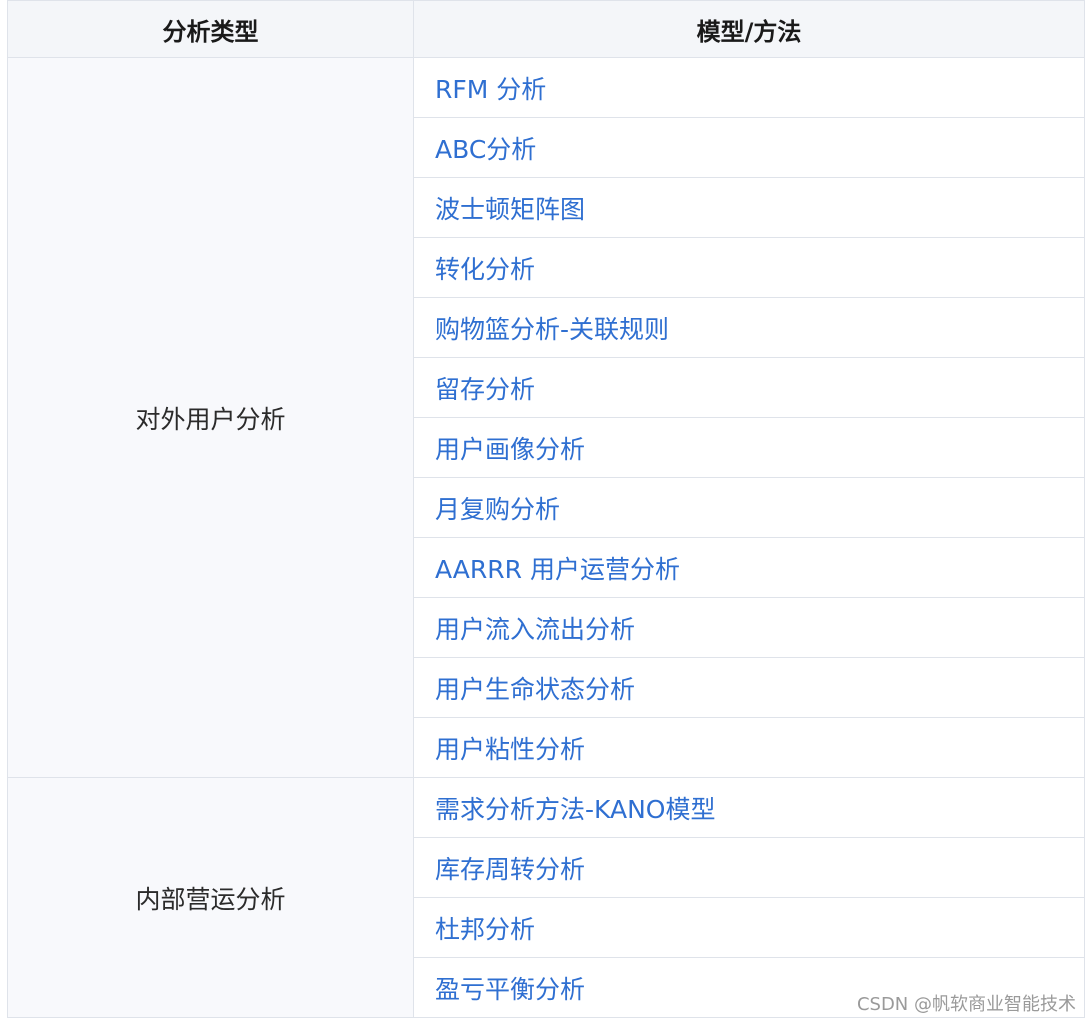  Describe the element at coordinates (575, 809) in the screenshot. I see `method-link: 需求分析方法-KANO模型` at that location.